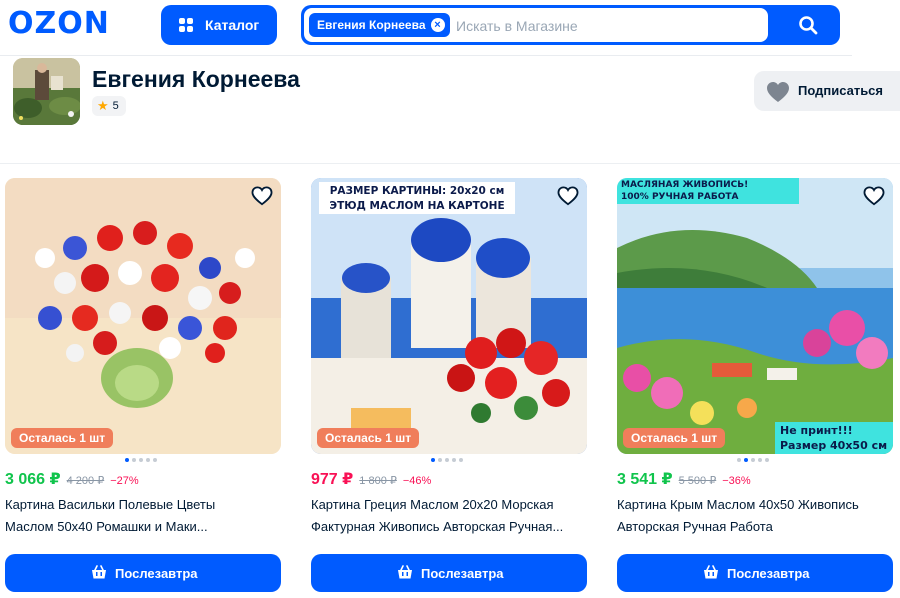  What do you see at coordinates (816, 430) in the screenshot?
I see `banner-line: Не принт!!!` at bounding box center [816, 430].